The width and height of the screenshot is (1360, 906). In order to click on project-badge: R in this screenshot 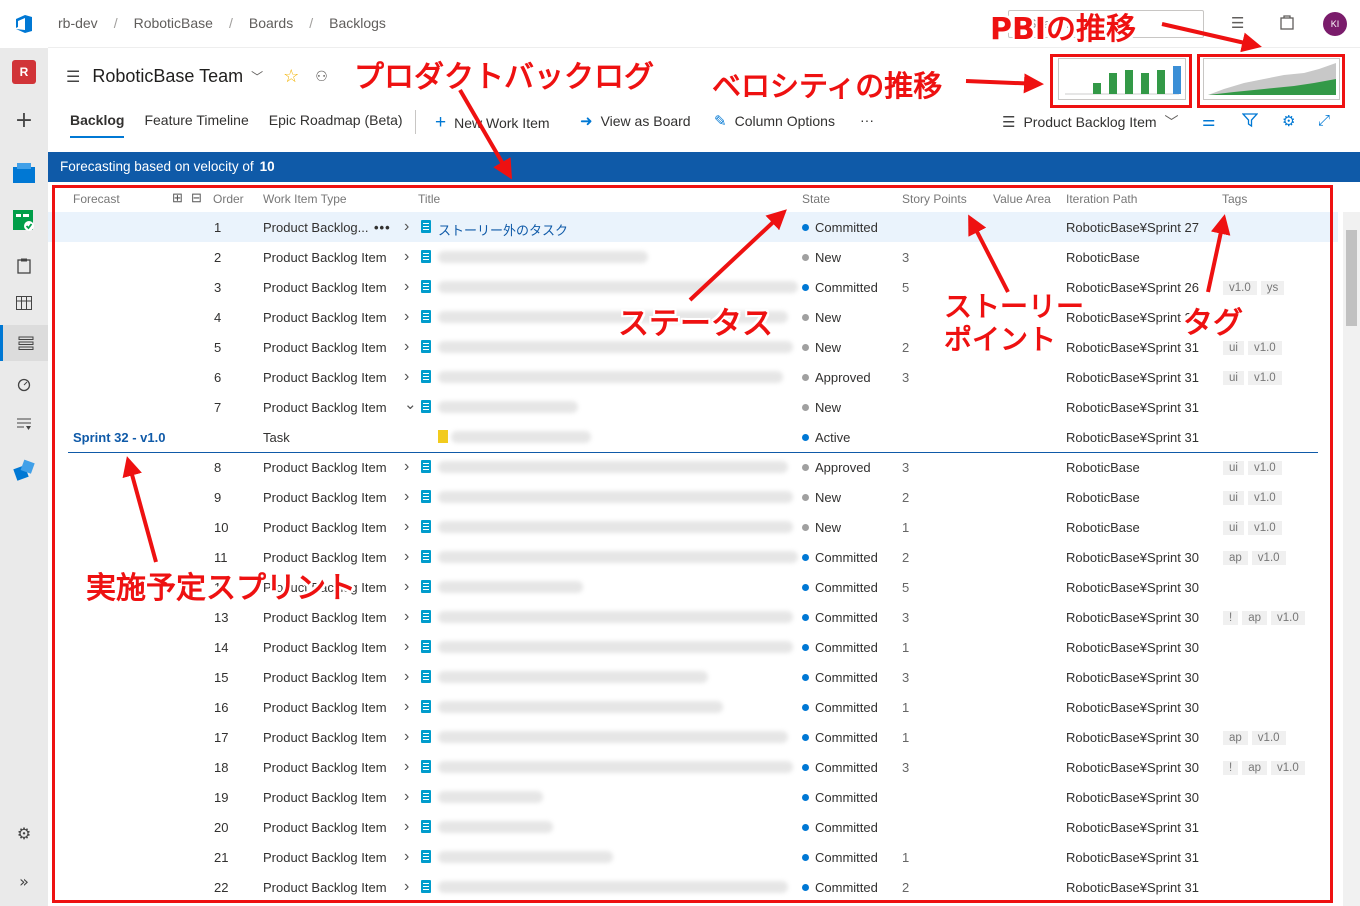, I will do `click(24, 72)`.